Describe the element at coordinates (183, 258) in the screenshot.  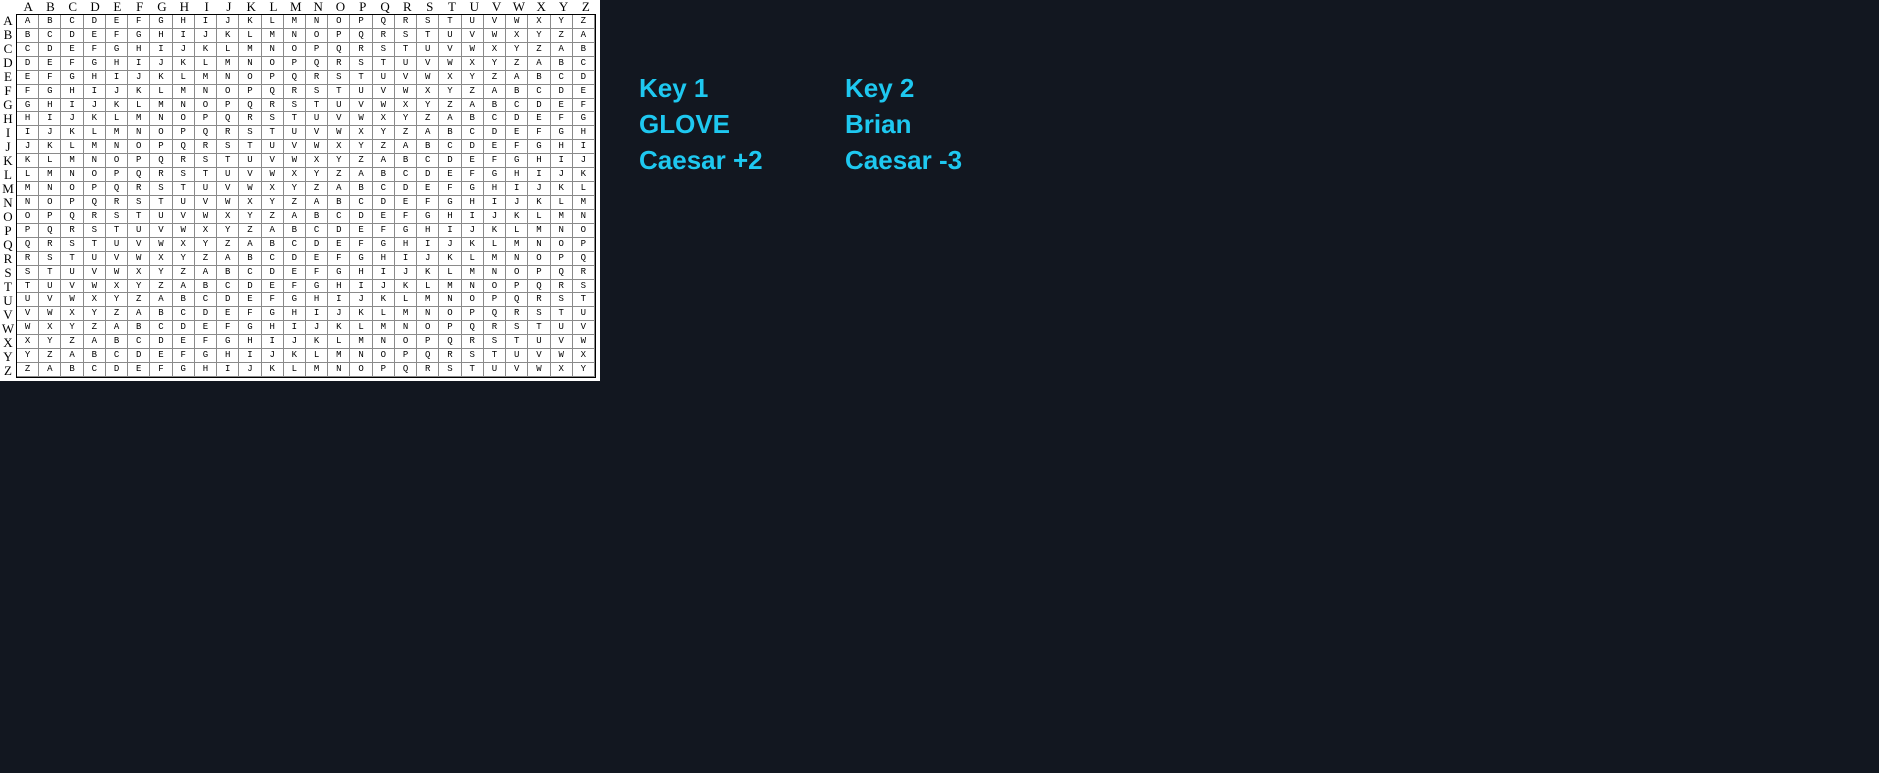
I see `grid-cell: Y` at that location.